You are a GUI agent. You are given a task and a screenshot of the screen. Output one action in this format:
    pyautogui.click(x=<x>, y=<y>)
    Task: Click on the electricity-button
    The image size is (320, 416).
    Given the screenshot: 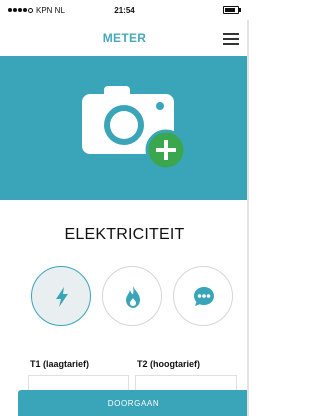 What is the action you would take?
    pyautogui.click(x=61, y=296)
    